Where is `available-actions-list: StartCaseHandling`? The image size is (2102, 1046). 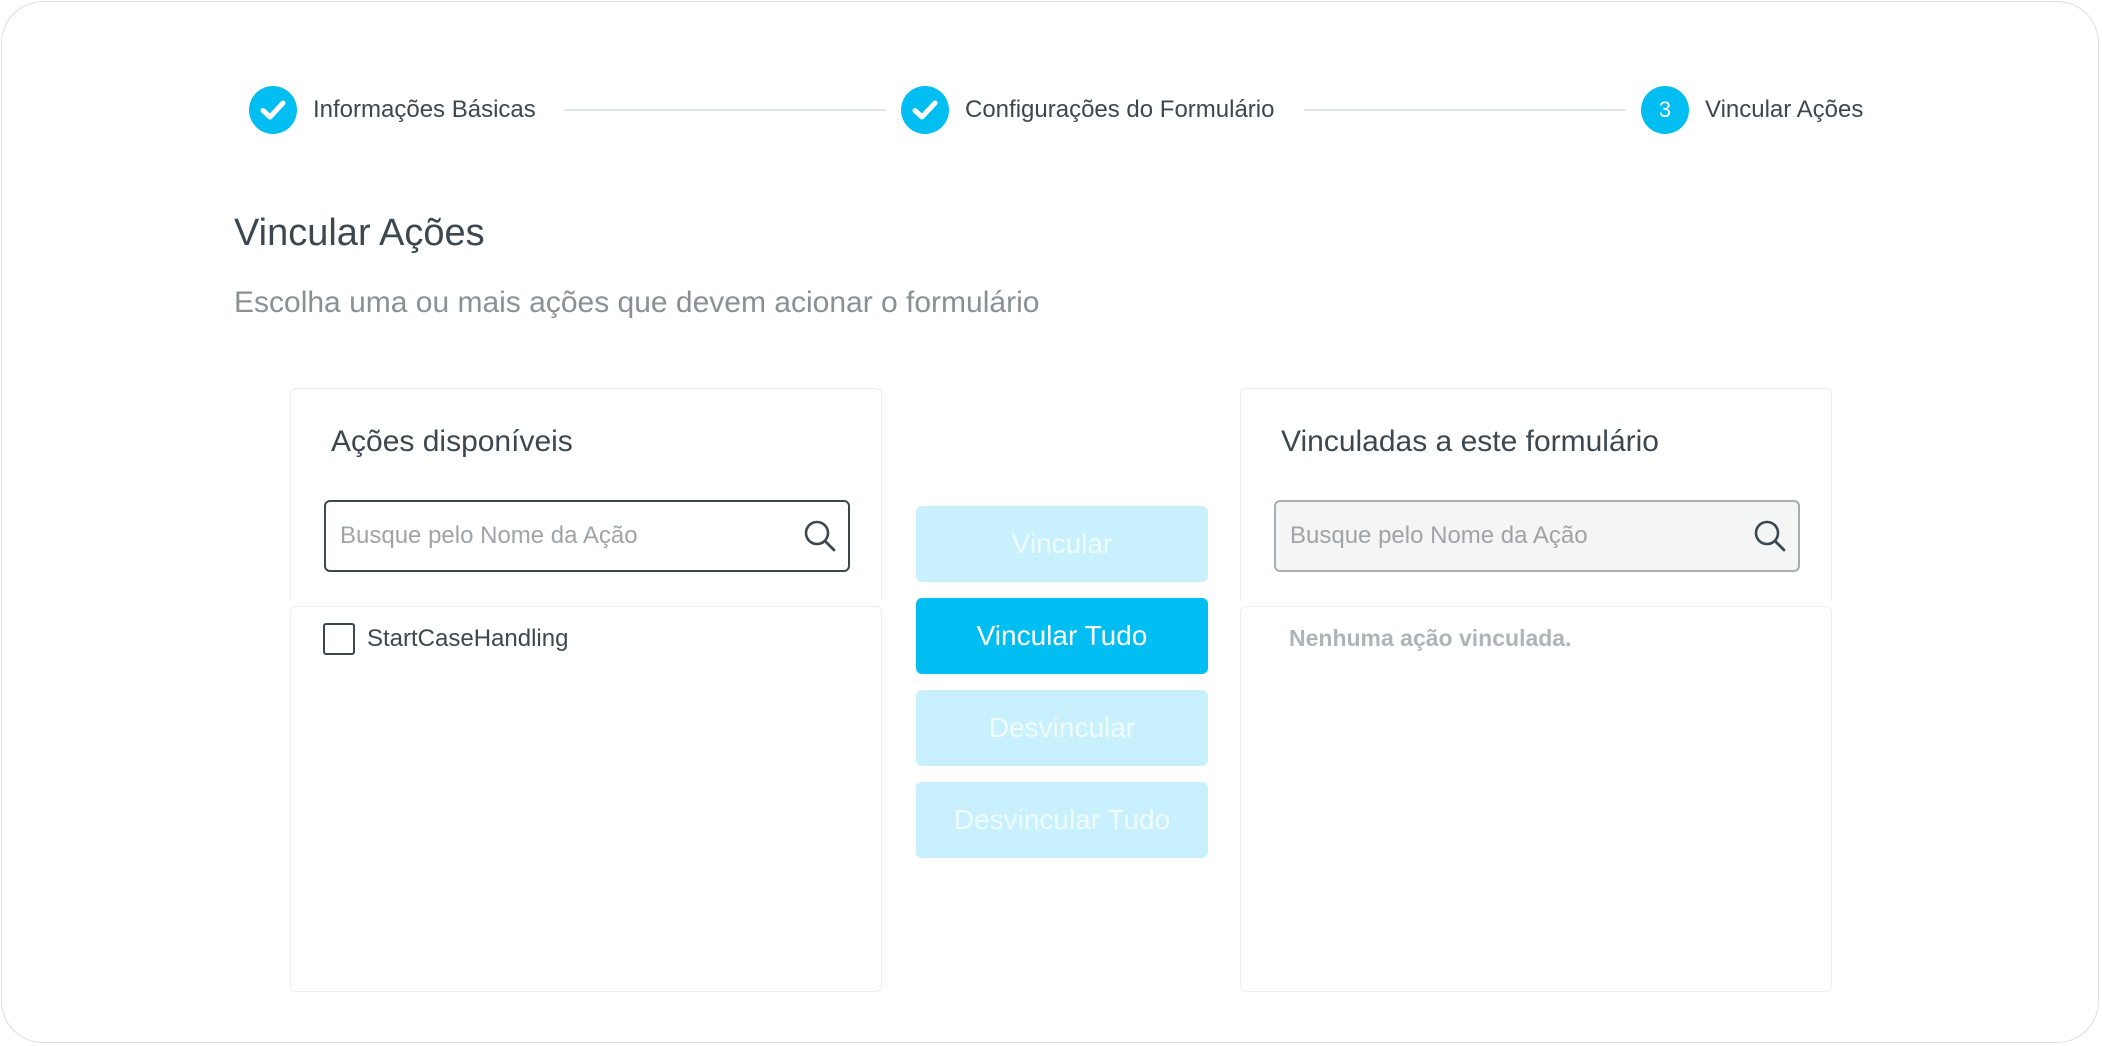
available-actions-list: StartCaseHandling is located at coordinates (586, 799).